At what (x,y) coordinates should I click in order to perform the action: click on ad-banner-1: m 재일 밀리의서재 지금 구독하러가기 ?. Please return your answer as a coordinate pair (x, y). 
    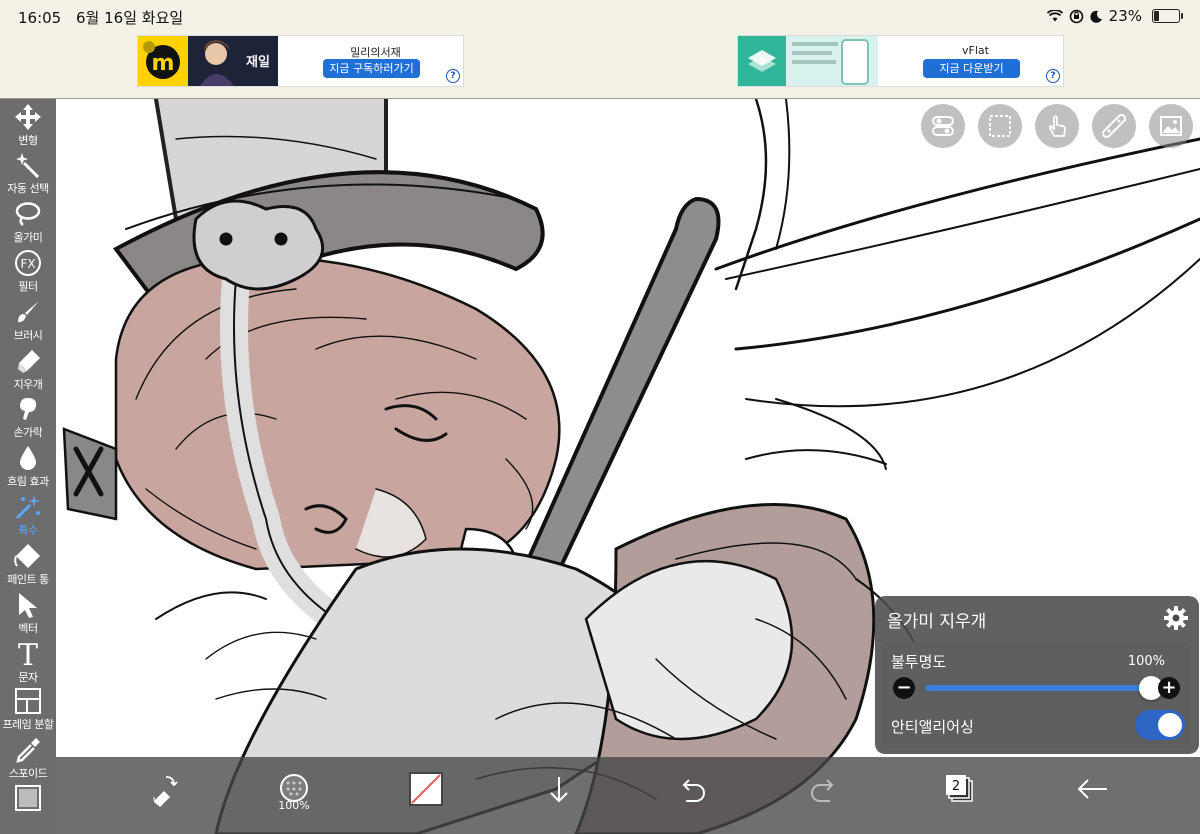
    Looking at the image, I should click on (300, 61).